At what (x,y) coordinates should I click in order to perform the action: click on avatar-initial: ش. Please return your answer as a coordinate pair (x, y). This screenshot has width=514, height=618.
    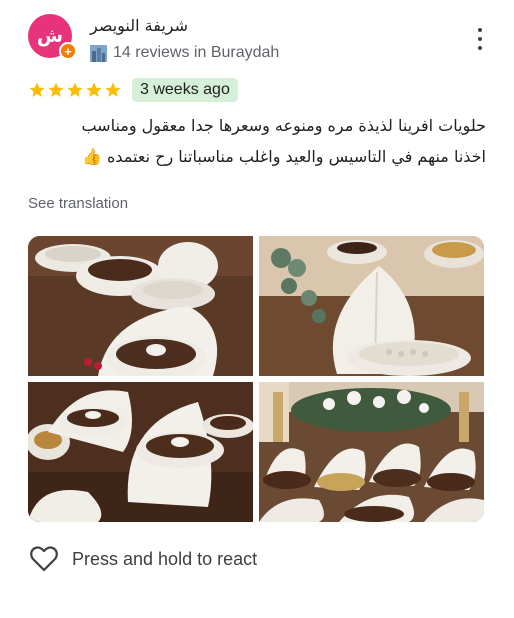
    Looking at the image, I should click on (50, 36).